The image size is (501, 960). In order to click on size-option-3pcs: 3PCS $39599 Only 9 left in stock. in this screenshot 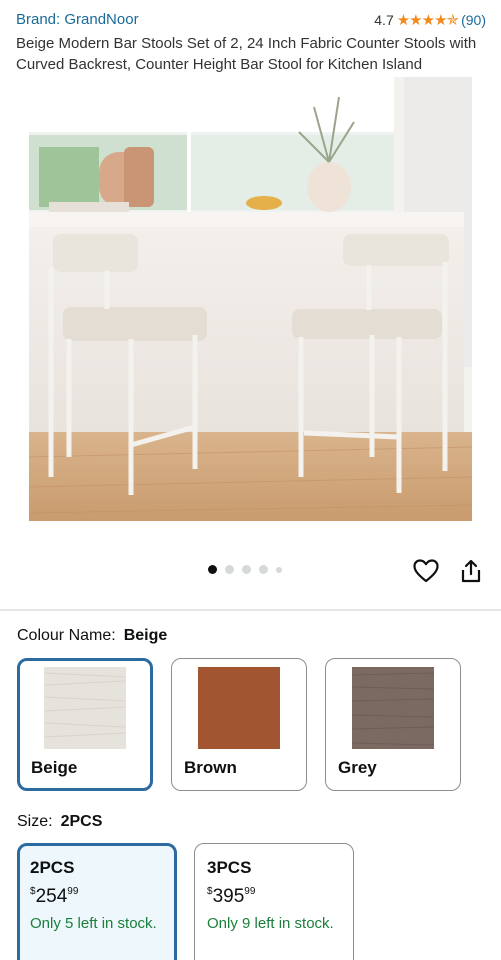, I will do `click(274, 901)`.